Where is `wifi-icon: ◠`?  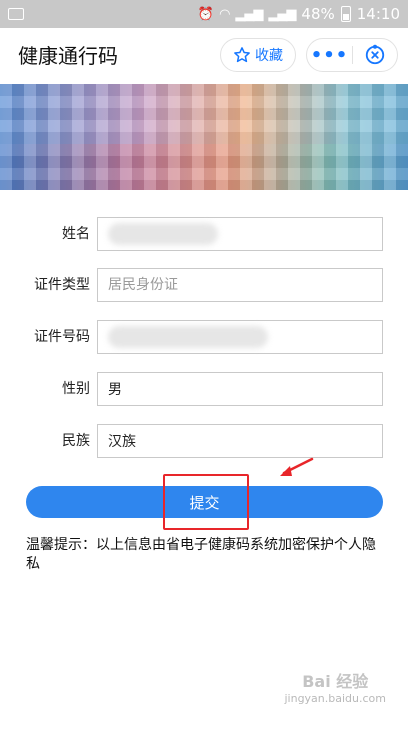
wifi-icon: ◠ is located at coordinates (224, 14).